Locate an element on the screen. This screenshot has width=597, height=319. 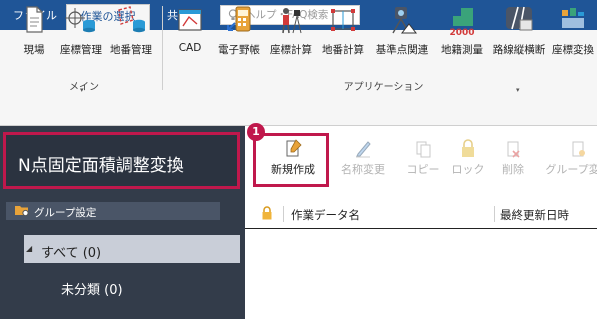
delete-icon is located at coordinates (513, 149).